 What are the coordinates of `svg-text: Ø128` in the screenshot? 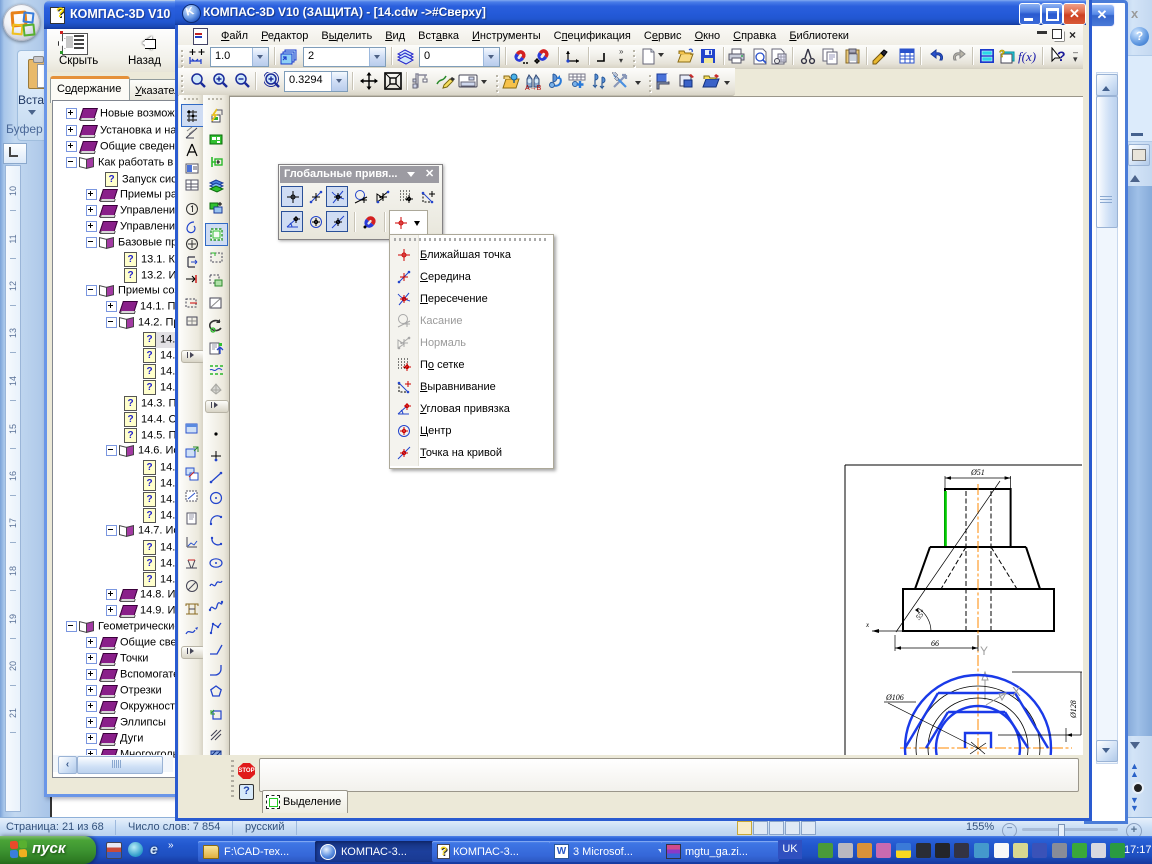 It's located at (1073, 709).